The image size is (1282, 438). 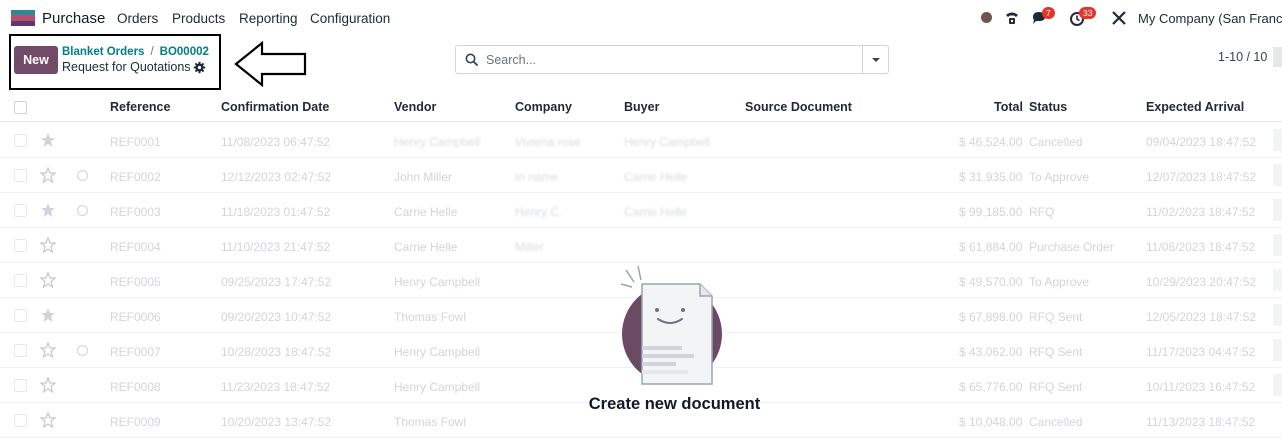 What do you see at coordinates (23, 18) in the screenshot?
I see `purchase-app-icon` at bounding box center [23, 18].